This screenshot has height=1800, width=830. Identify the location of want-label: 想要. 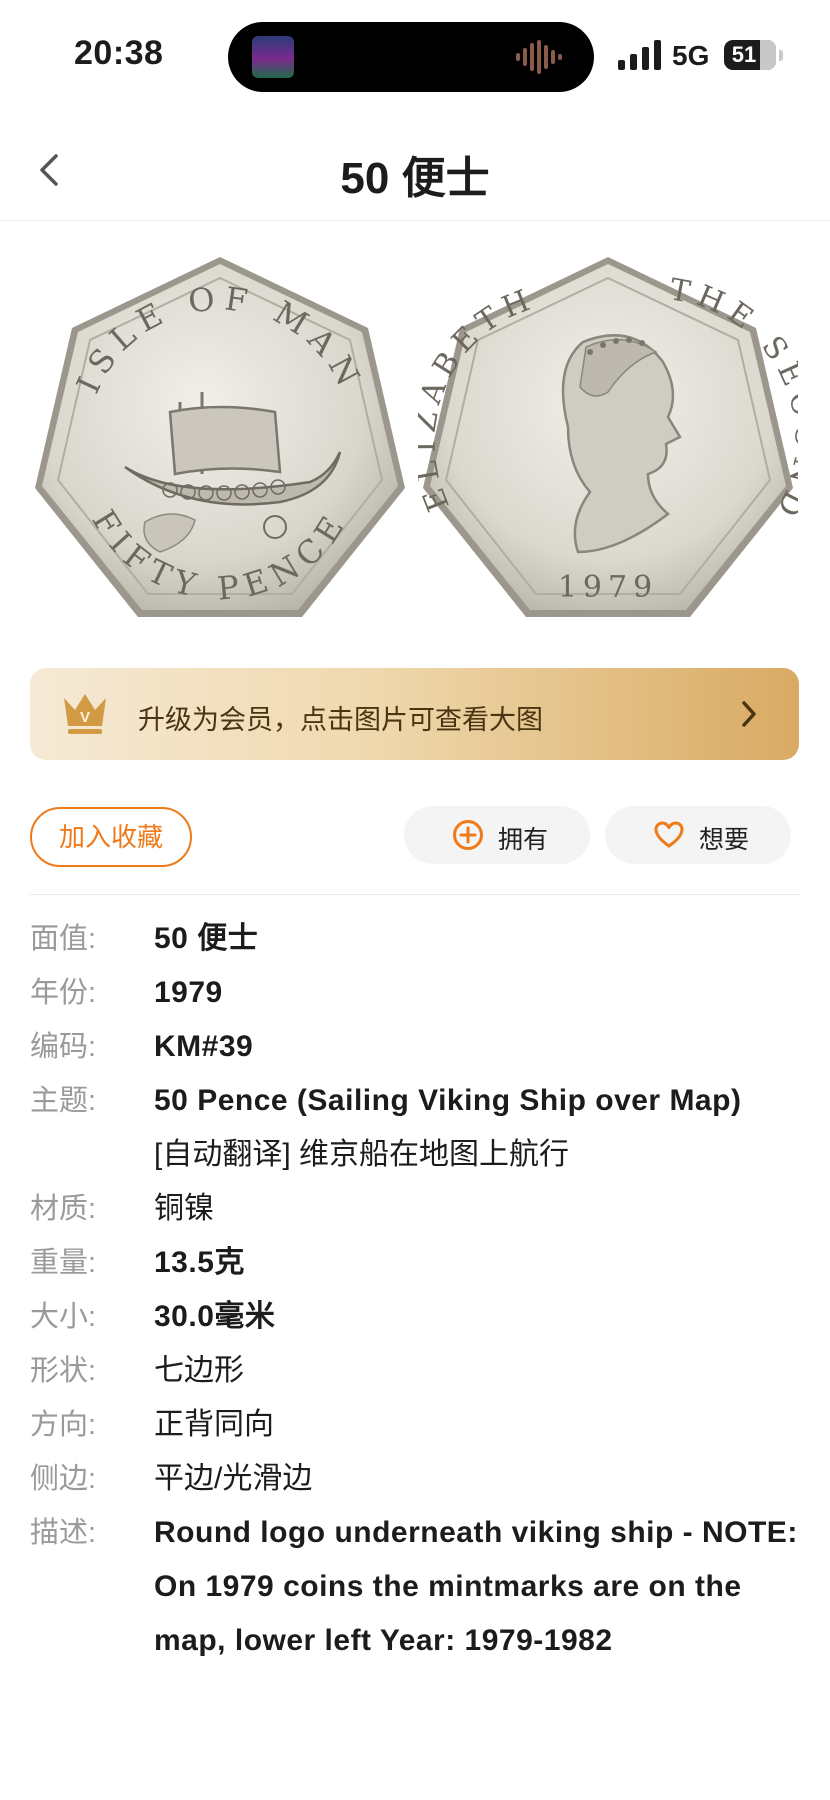
(724, 840).